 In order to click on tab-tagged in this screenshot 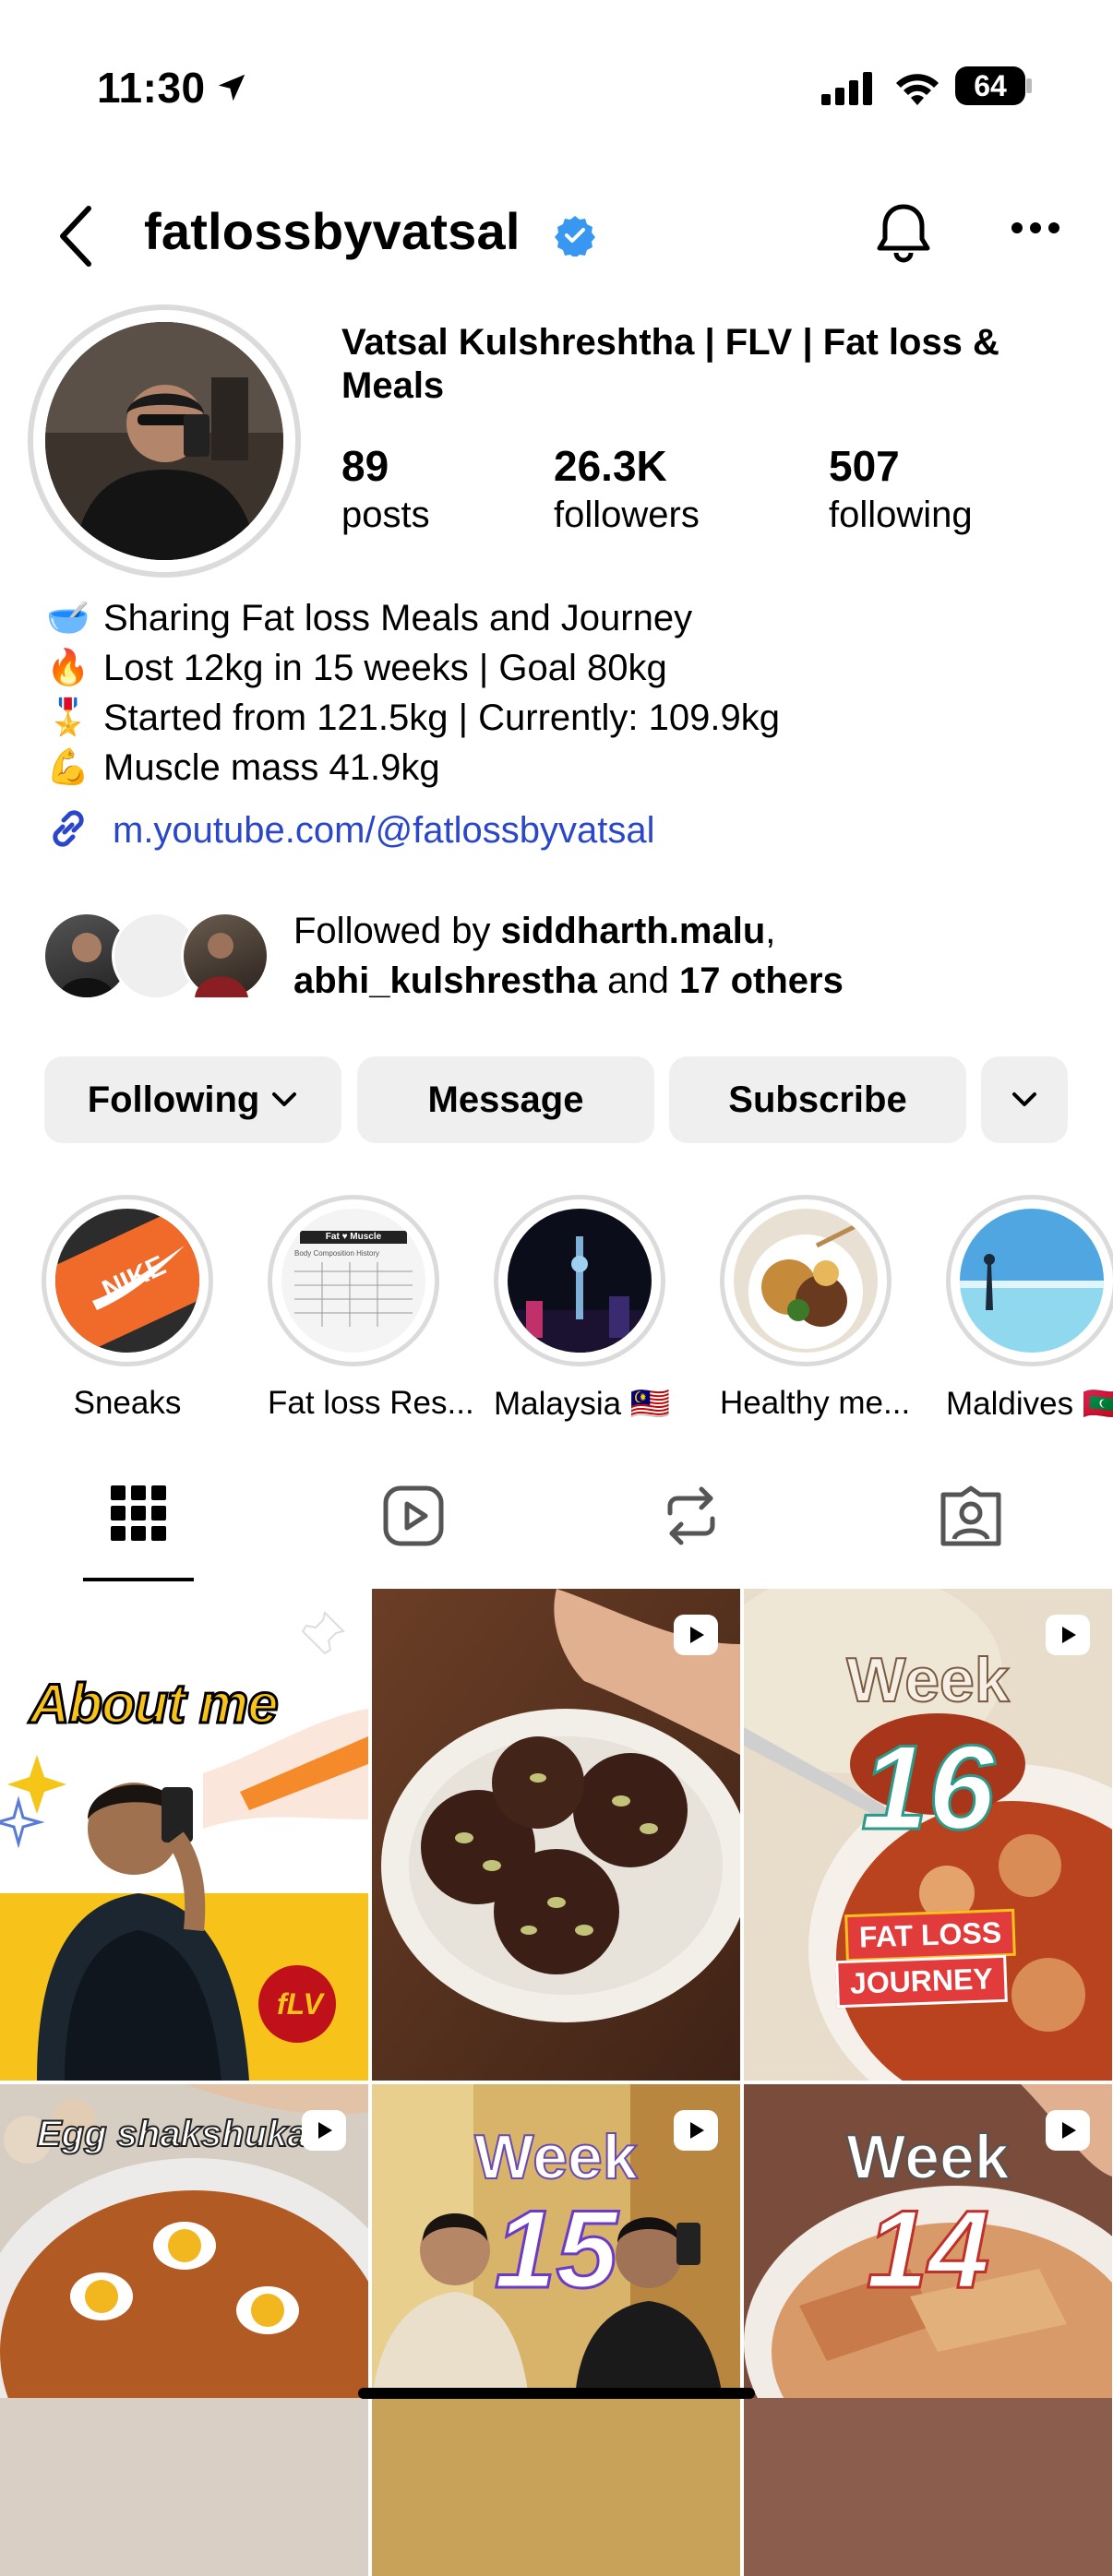, I will do `click(970, 1518)`.